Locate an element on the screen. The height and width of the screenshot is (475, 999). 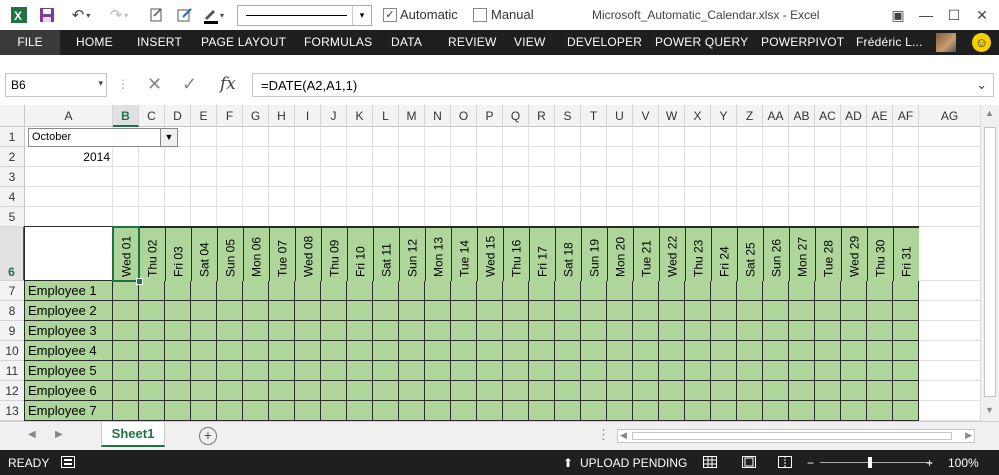
year-cell: 2014 is located at coordinates (69, 157).